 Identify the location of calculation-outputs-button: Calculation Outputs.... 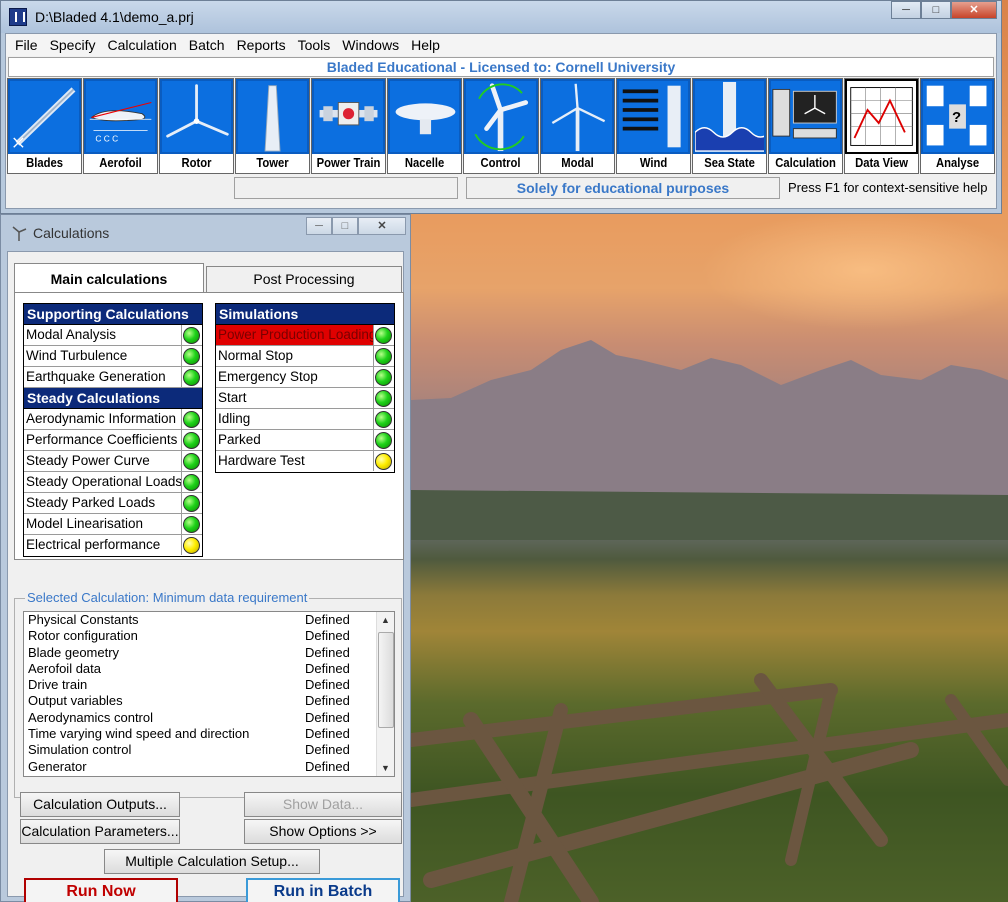
(100, 804).